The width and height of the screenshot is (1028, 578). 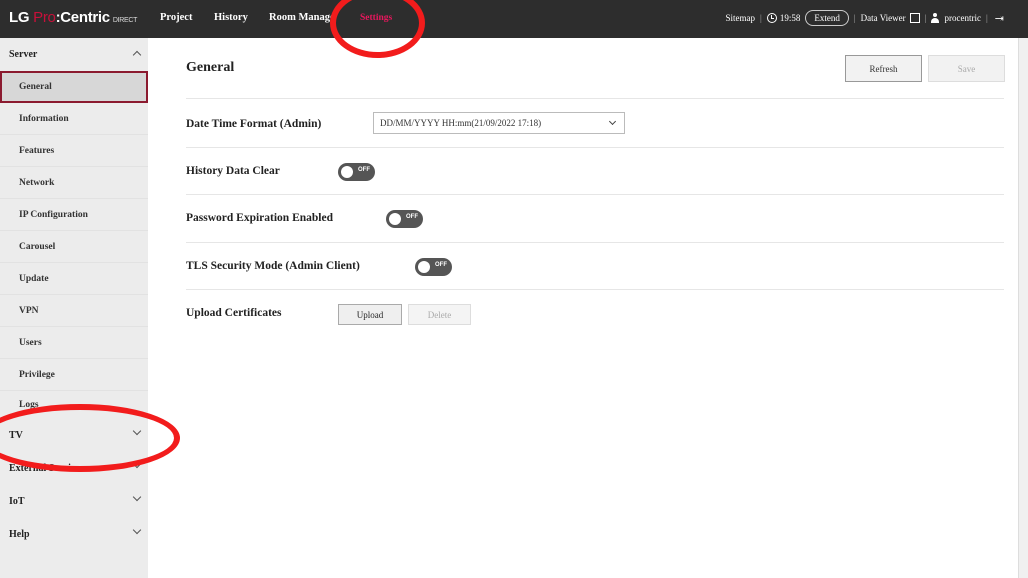 What do you see at coordinates (370, 314) in the screenshot?
I see `upload-button: Upload` at bounding box center [370, 314].